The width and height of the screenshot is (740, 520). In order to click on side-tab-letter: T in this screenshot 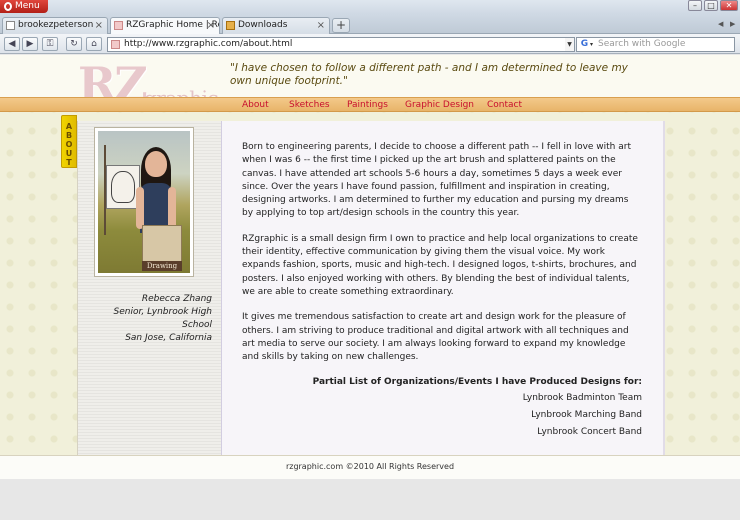, I will do `click(69, 162)`.